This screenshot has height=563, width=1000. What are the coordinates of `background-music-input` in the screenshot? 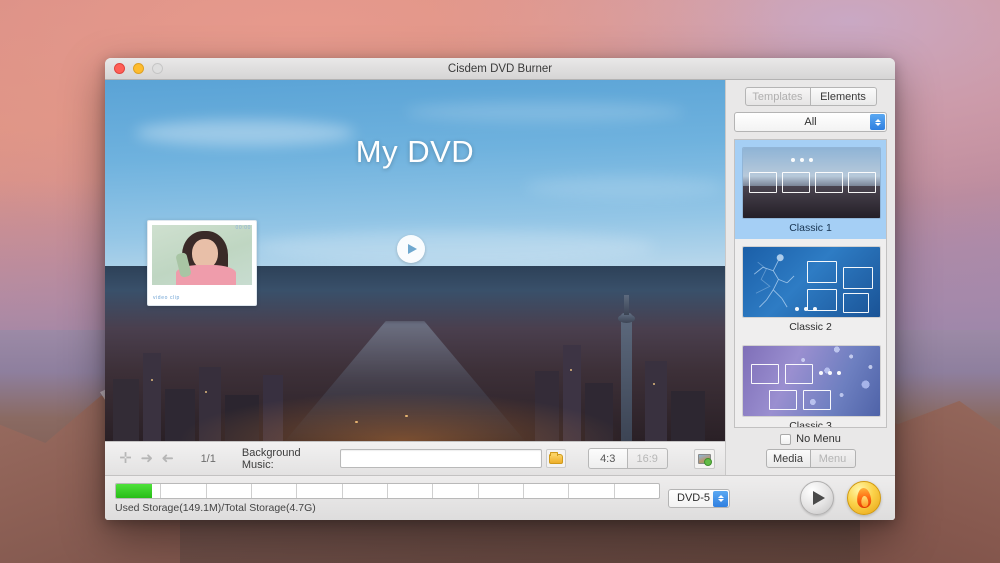 It's located at (441, 458).